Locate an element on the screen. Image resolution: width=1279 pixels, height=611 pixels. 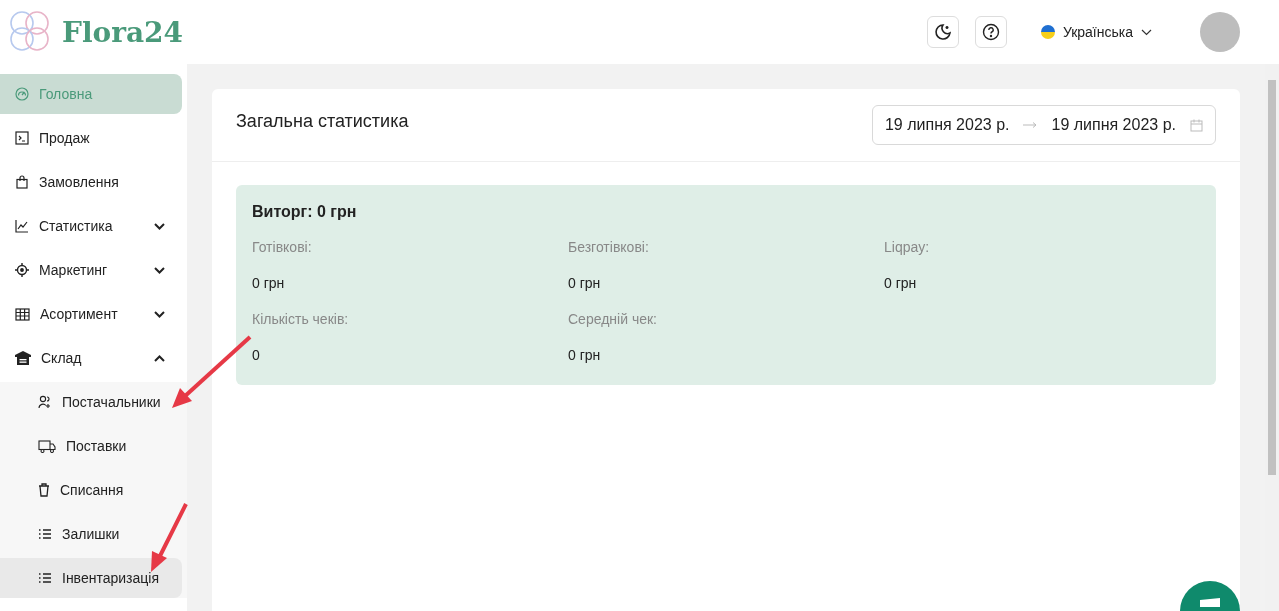
truck-icon is located at coordinates (47, 446).